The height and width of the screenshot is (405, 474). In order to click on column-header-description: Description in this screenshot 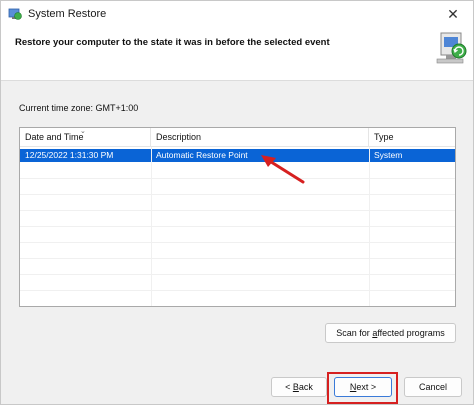, I will do `click(260, 137)`.